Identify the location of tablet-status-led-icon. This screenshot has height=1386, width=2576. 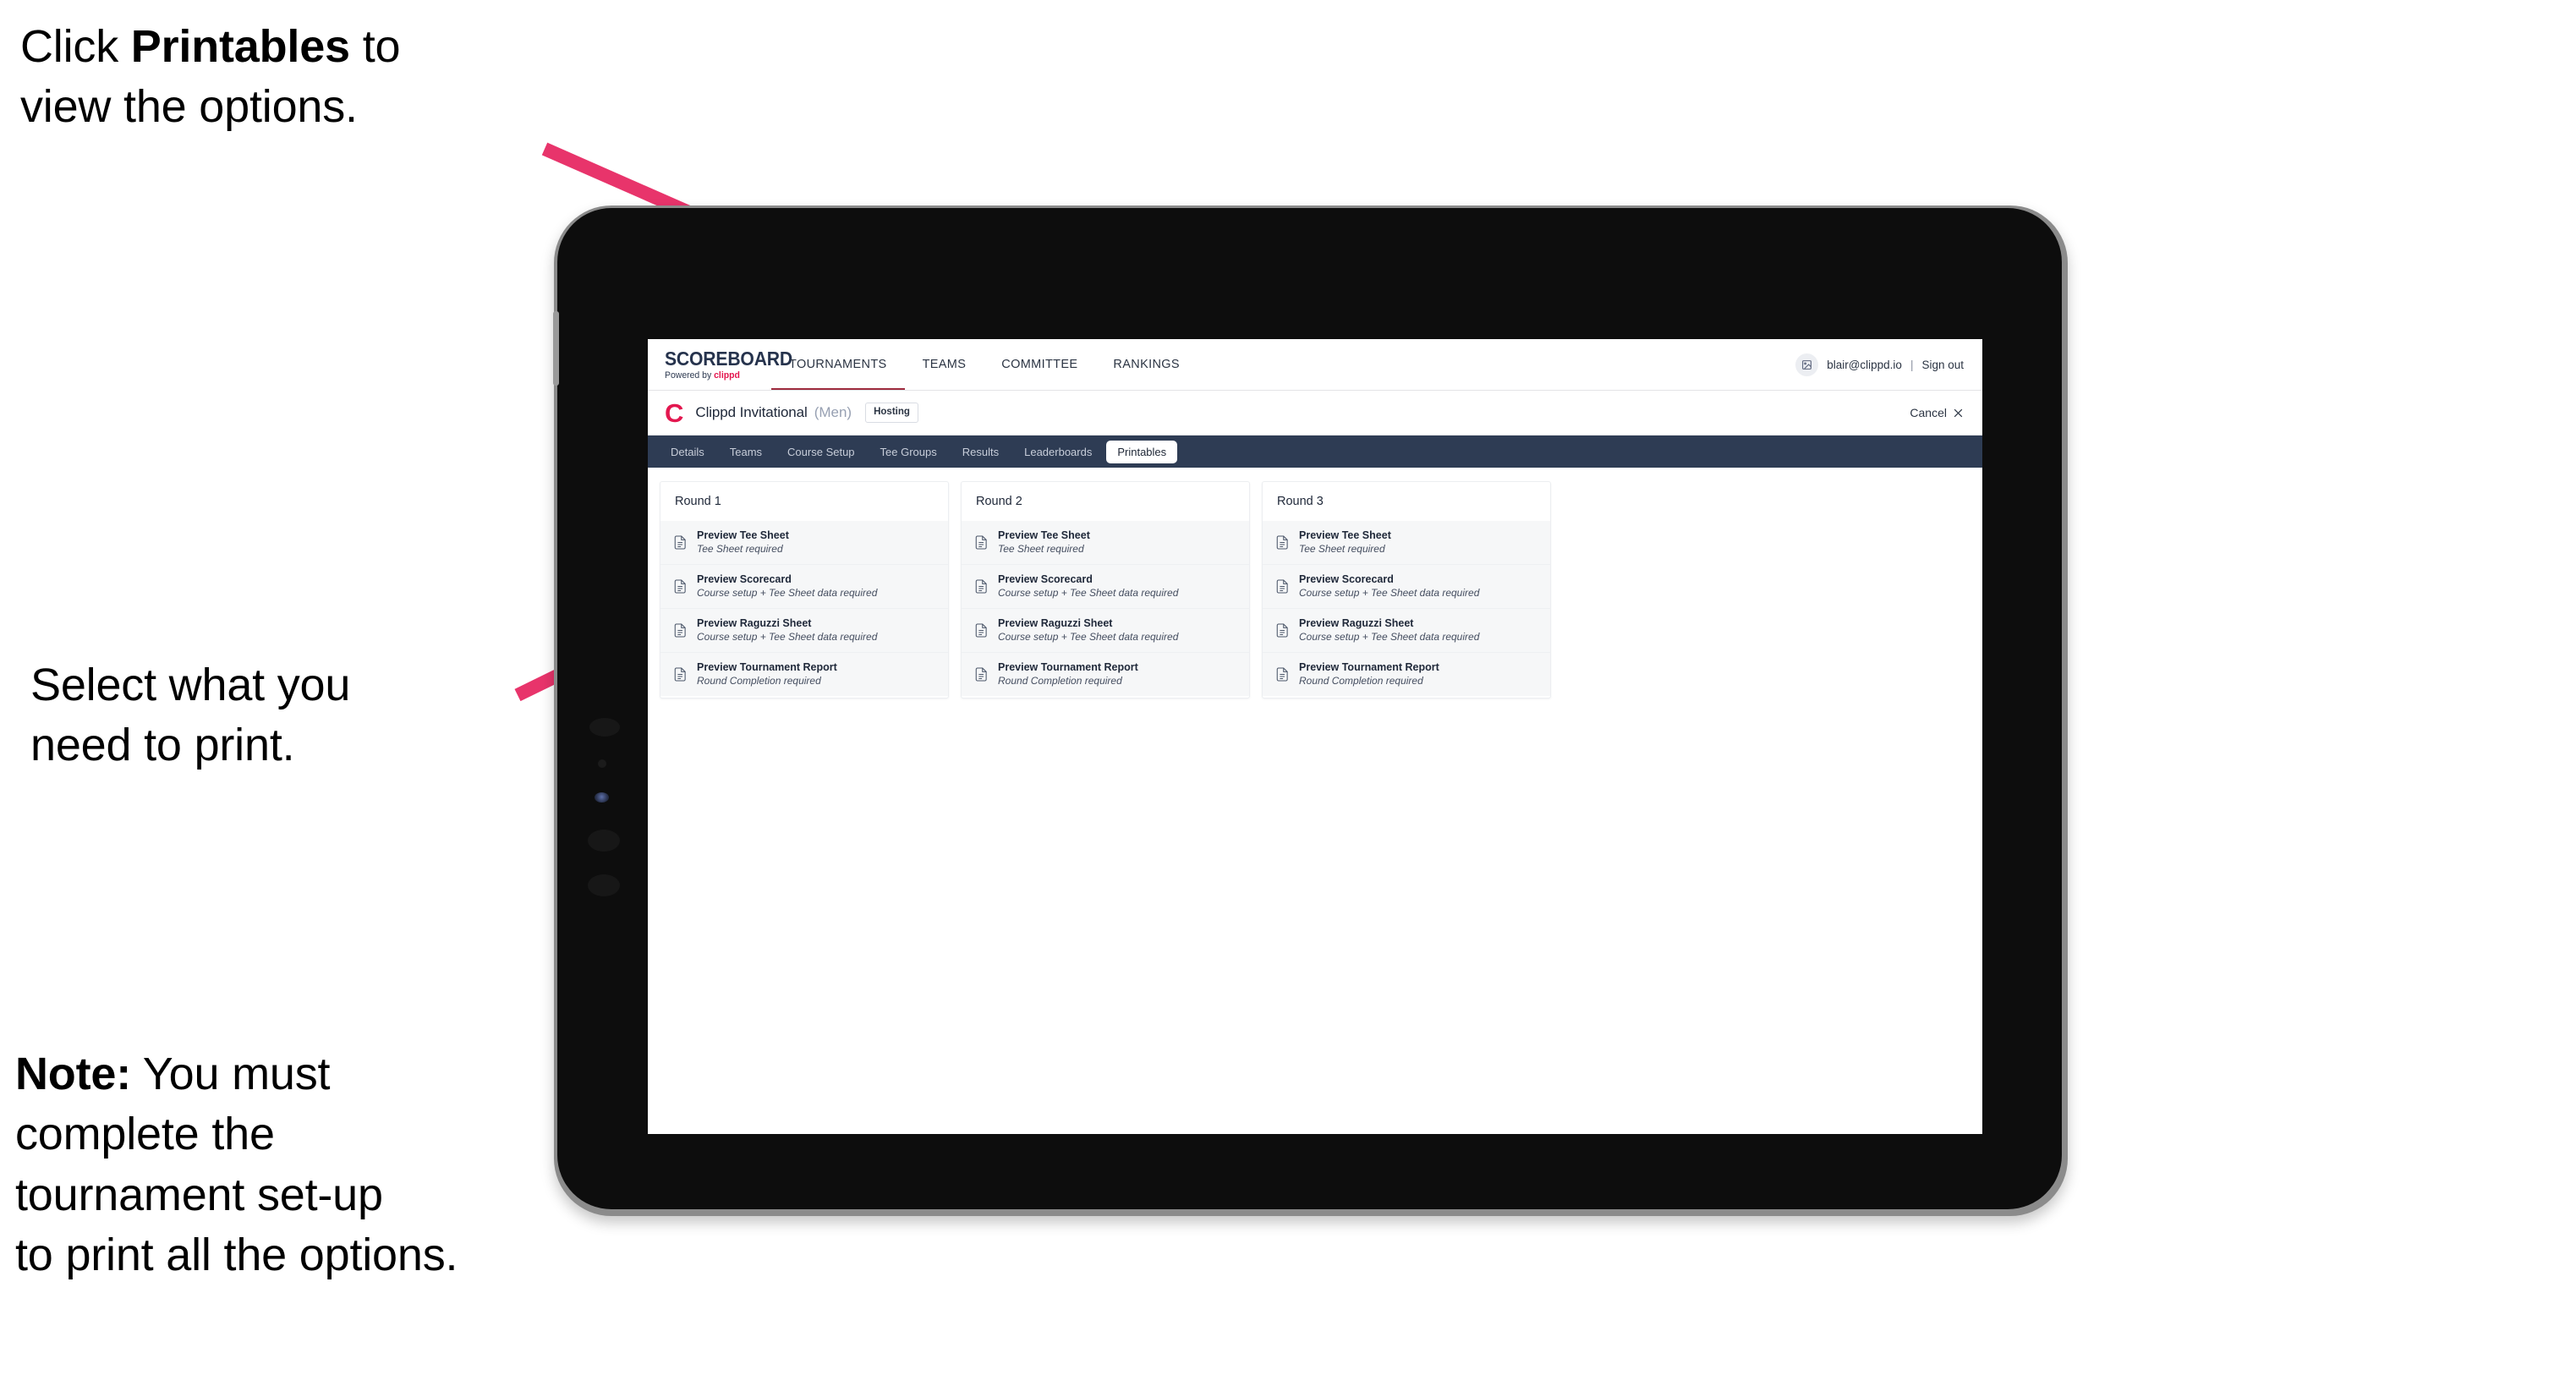
(602, 797).